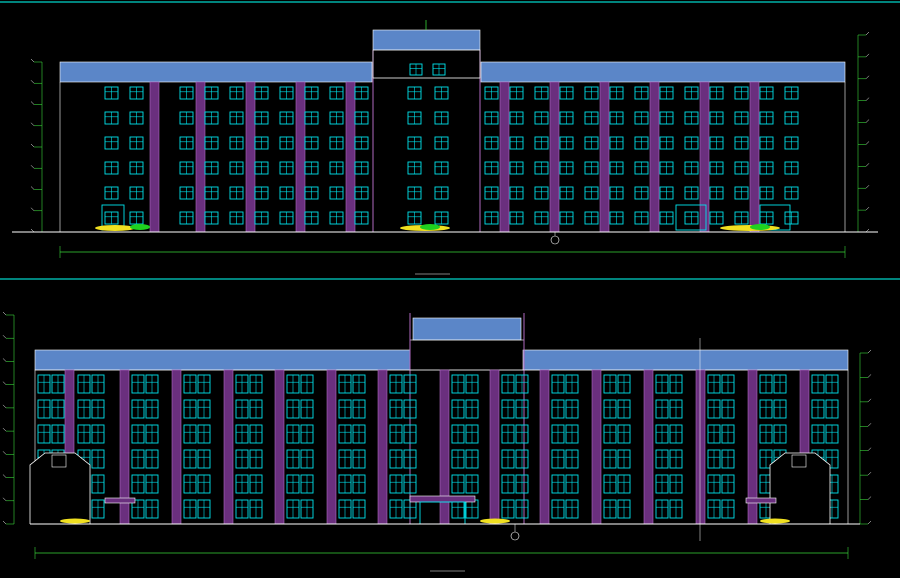 Image resolution: width=900 pixels, height=578 pixels. I want to click on entrance-canopy, so click(442, 499).